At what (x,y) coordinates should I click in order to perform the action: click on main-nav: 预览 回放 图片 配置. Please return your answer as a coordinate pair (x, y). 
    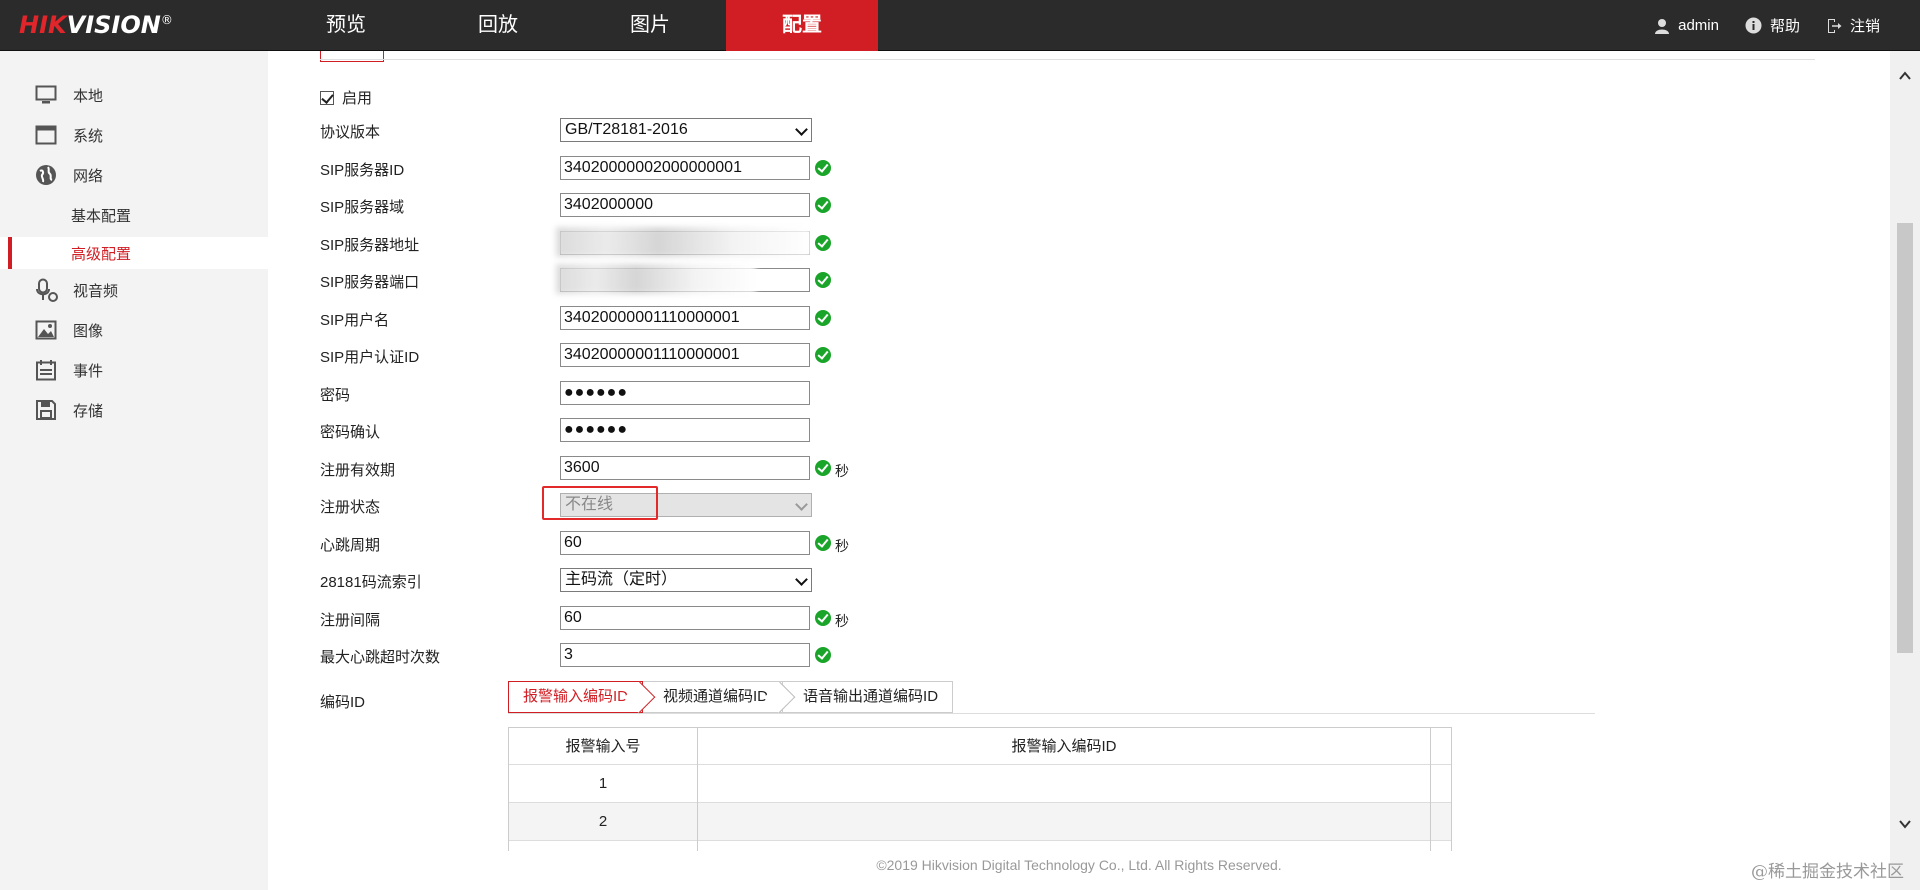
    Looking at the image, I should click on (574, 25).